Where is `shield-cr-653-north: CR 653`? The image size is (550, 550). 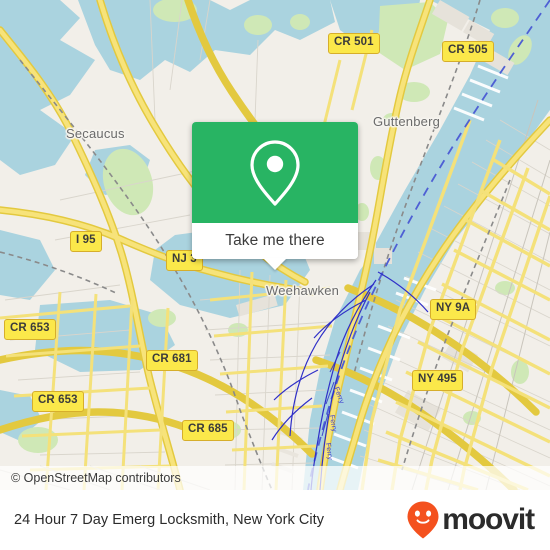 shield-cr-653-north: CR 653 is located at coordinates (30, 329).